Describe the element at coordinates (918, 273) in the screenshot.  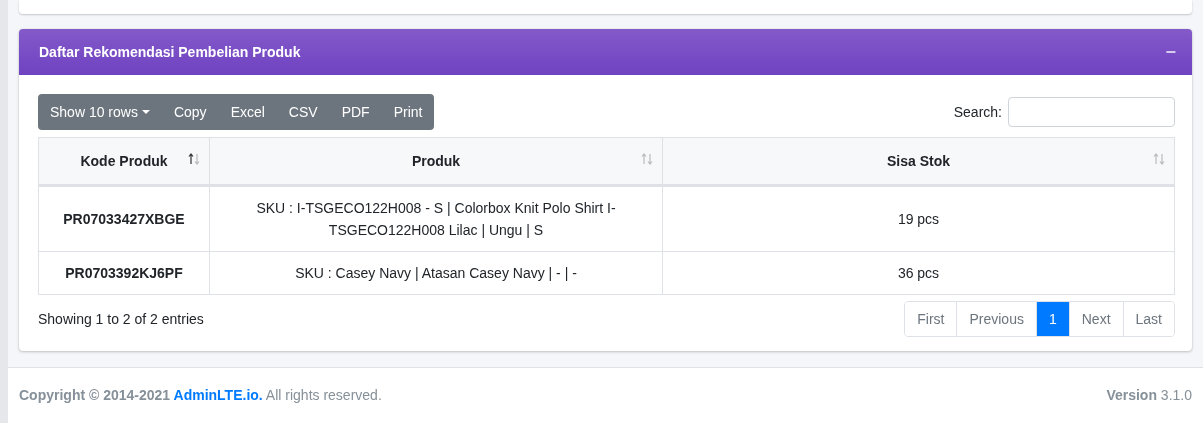
I see `table-cell: 36 pcs` at that location.